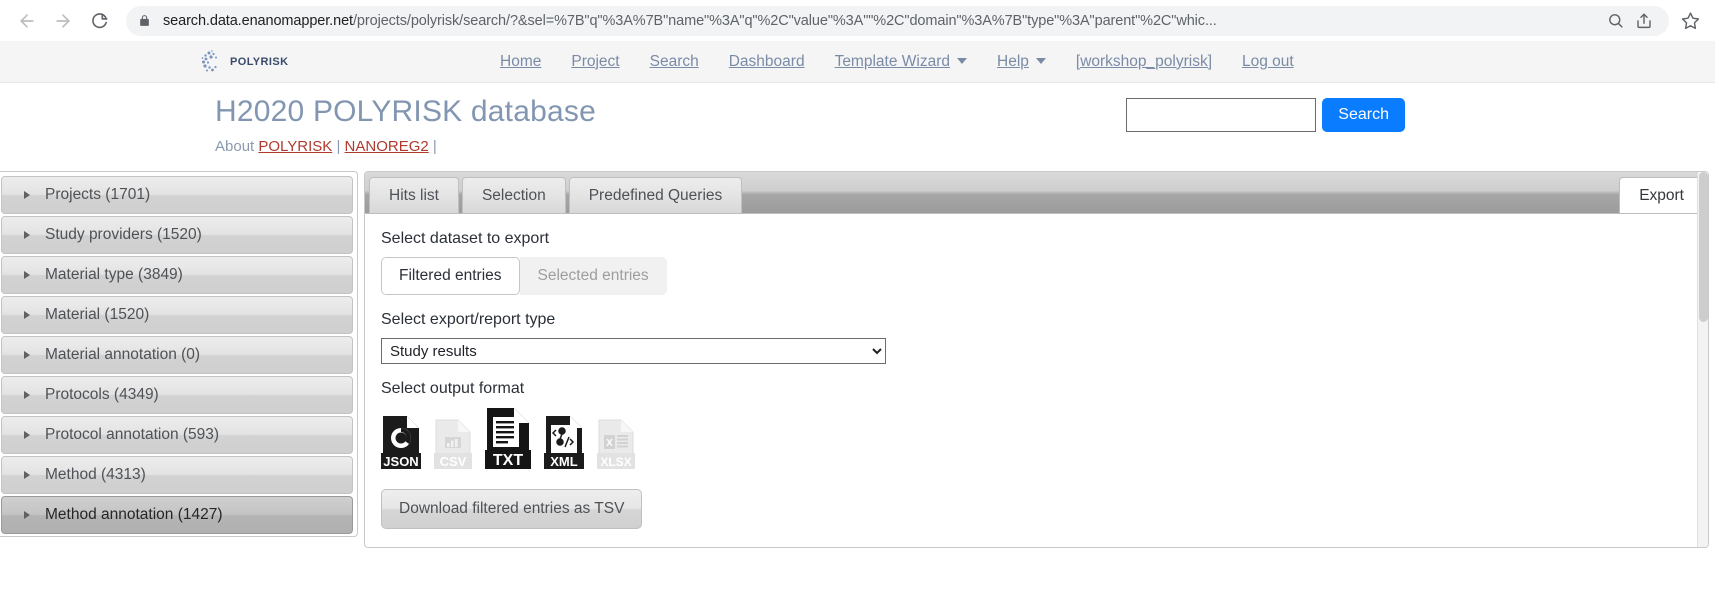  What do you see at coordinates (965, 146) in the screenshot?
I see `about-line: About POLYRISK | NANOREG2 |` at bounding box center [965, 146].